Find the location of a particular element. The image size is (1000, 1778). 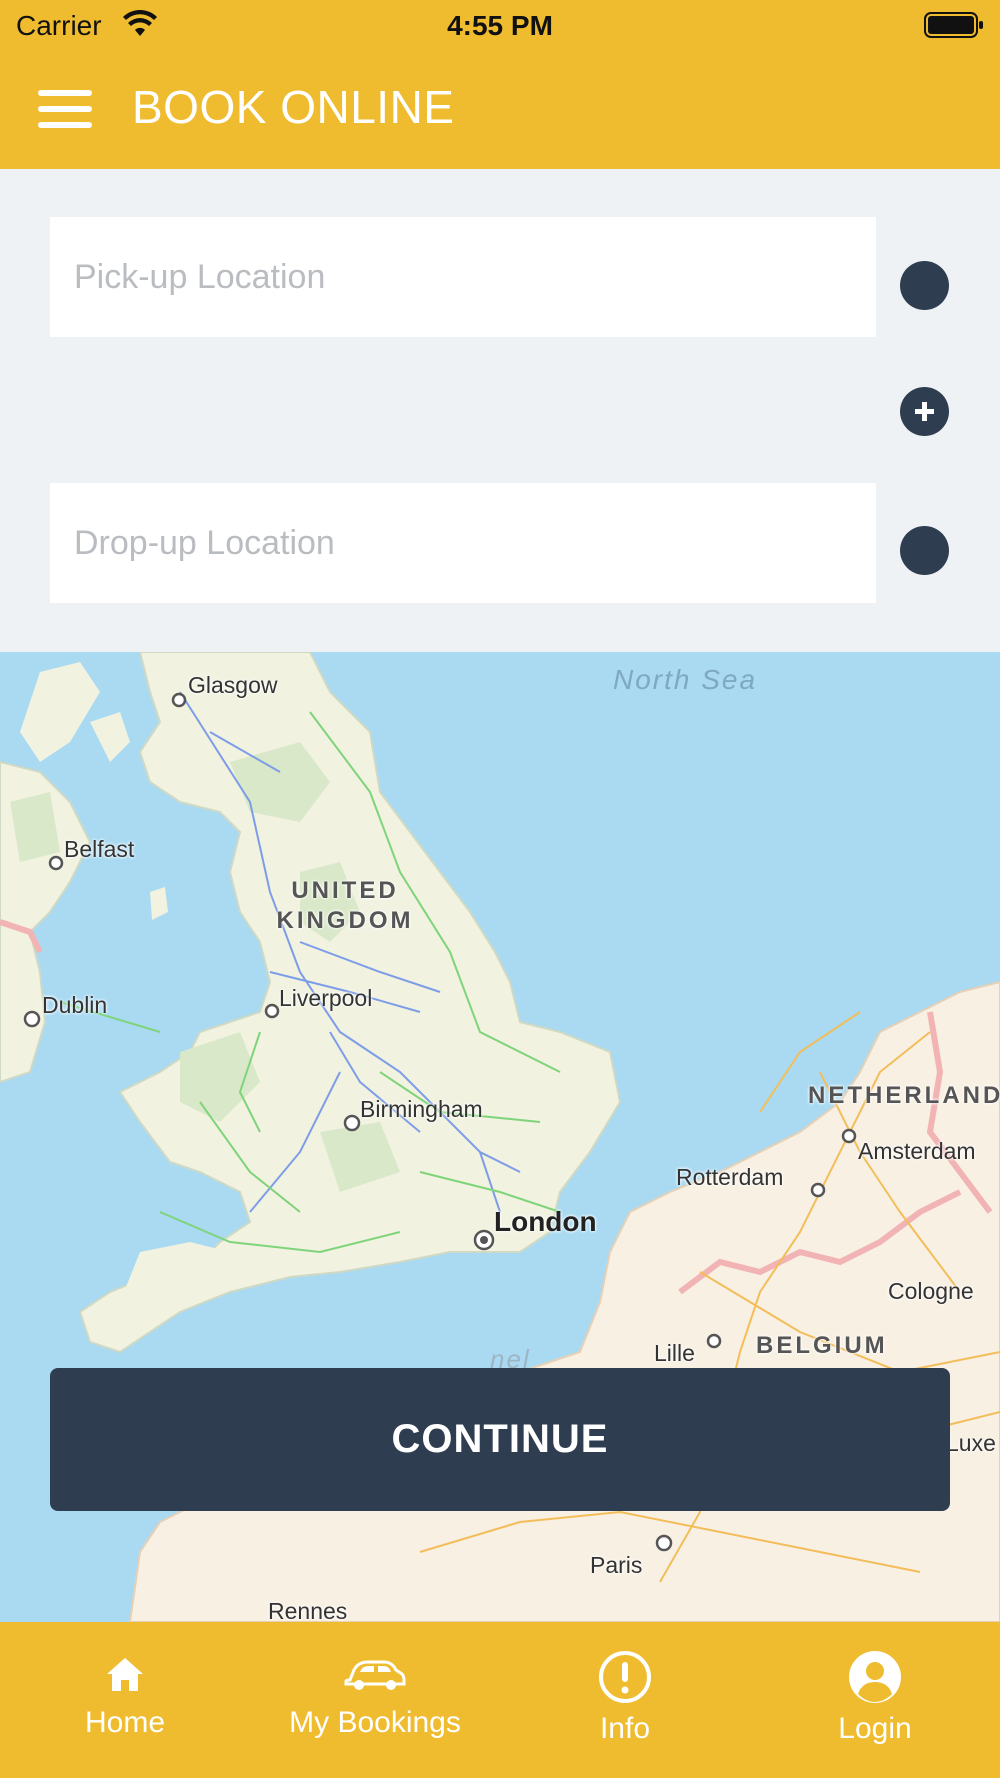

dropoff-marker-button is located at coordinates (924, 550).